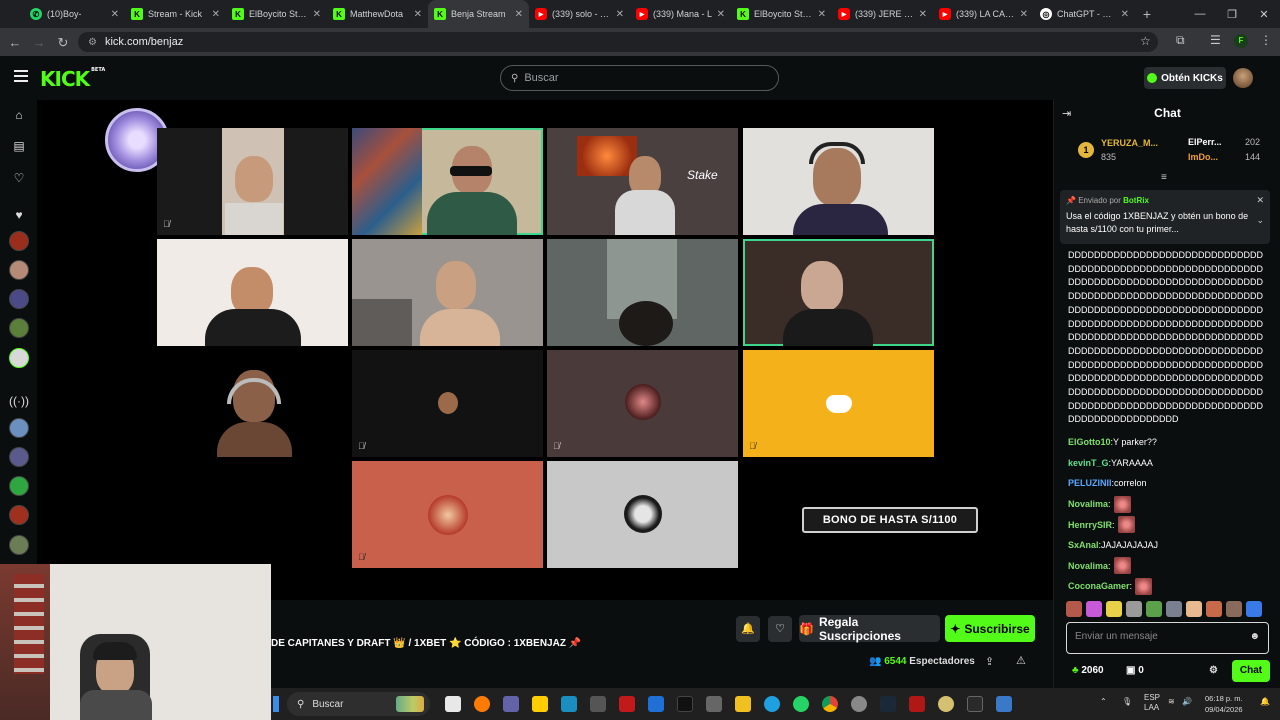 The image size is (1280, 720). I want to click on report-icon: ⚠, so click(1021, 660).